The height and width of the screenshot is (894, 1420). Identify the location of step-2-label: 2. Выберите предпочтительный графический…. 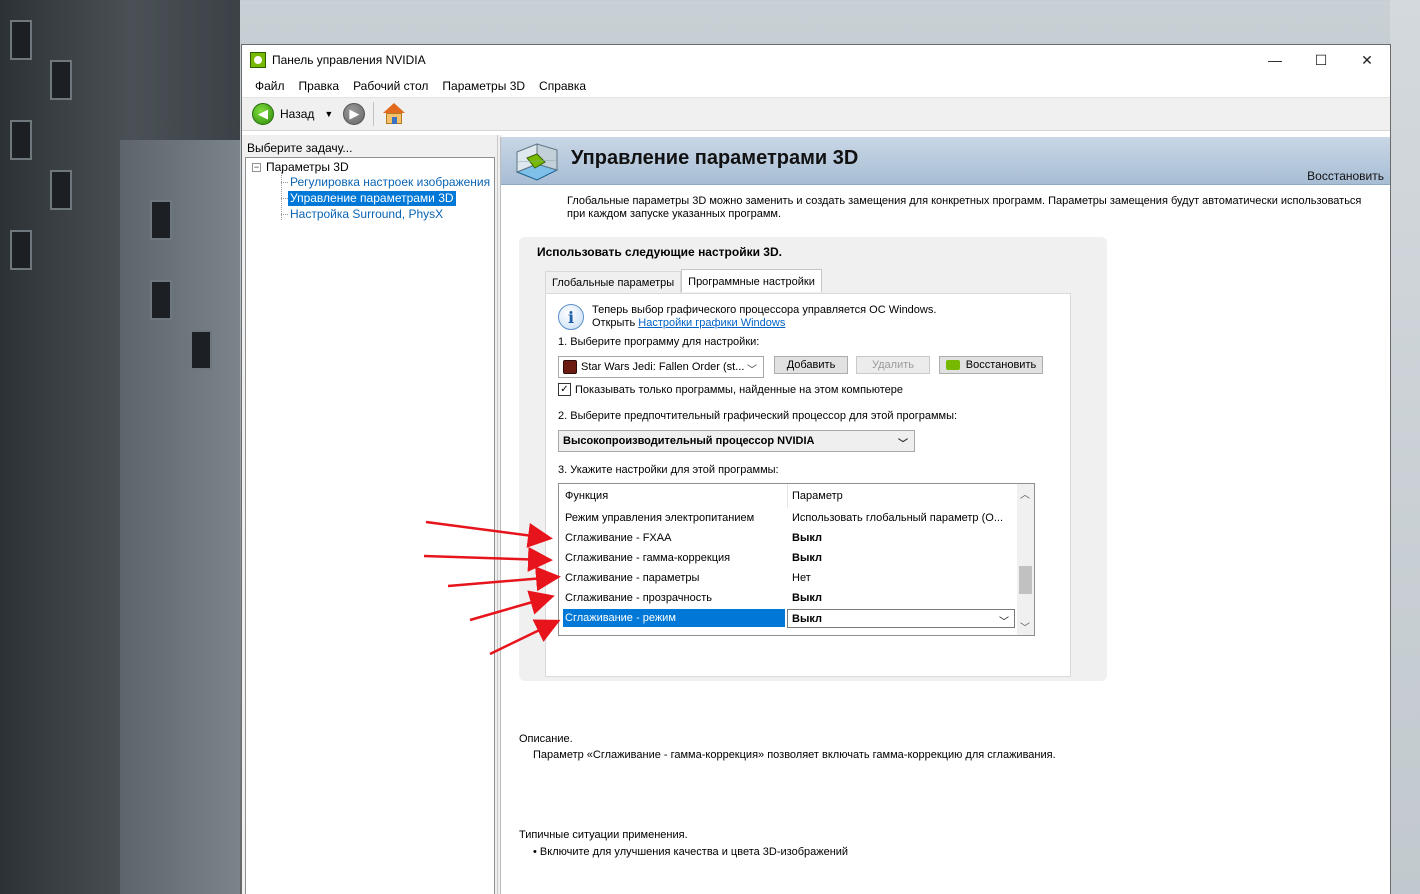
(758, 416).